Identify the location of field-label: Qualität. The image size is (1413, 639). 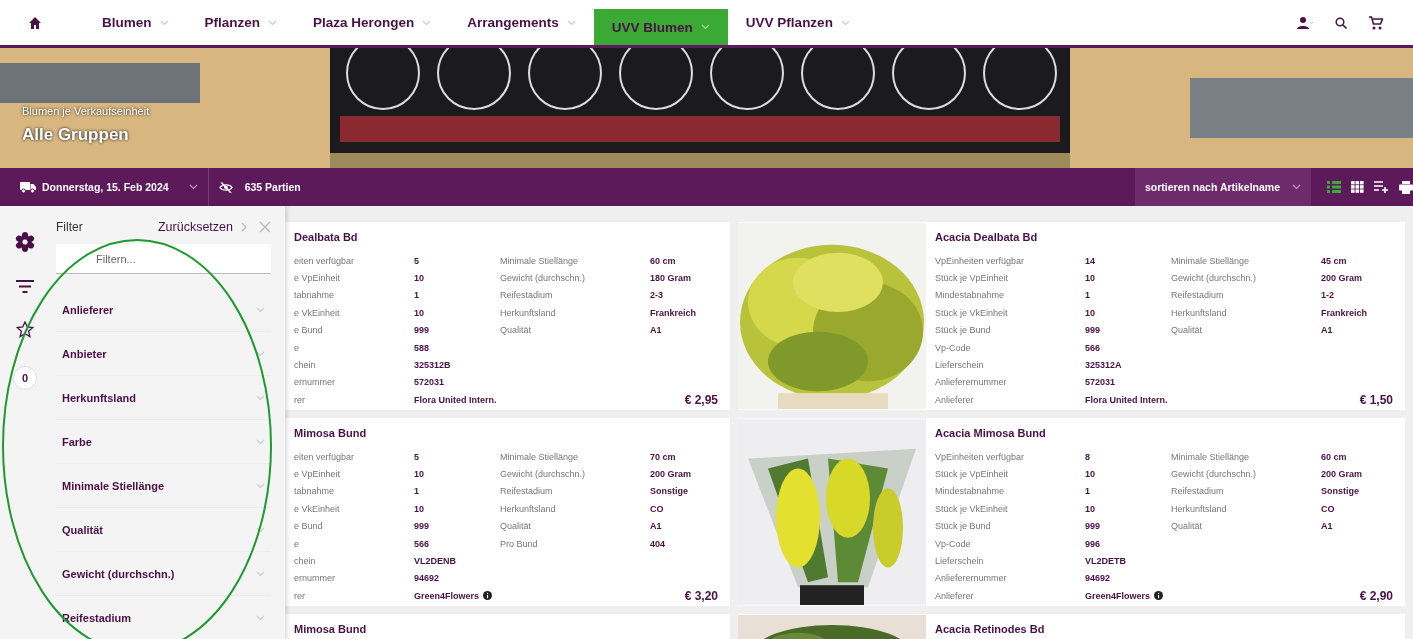
(1187, 330).